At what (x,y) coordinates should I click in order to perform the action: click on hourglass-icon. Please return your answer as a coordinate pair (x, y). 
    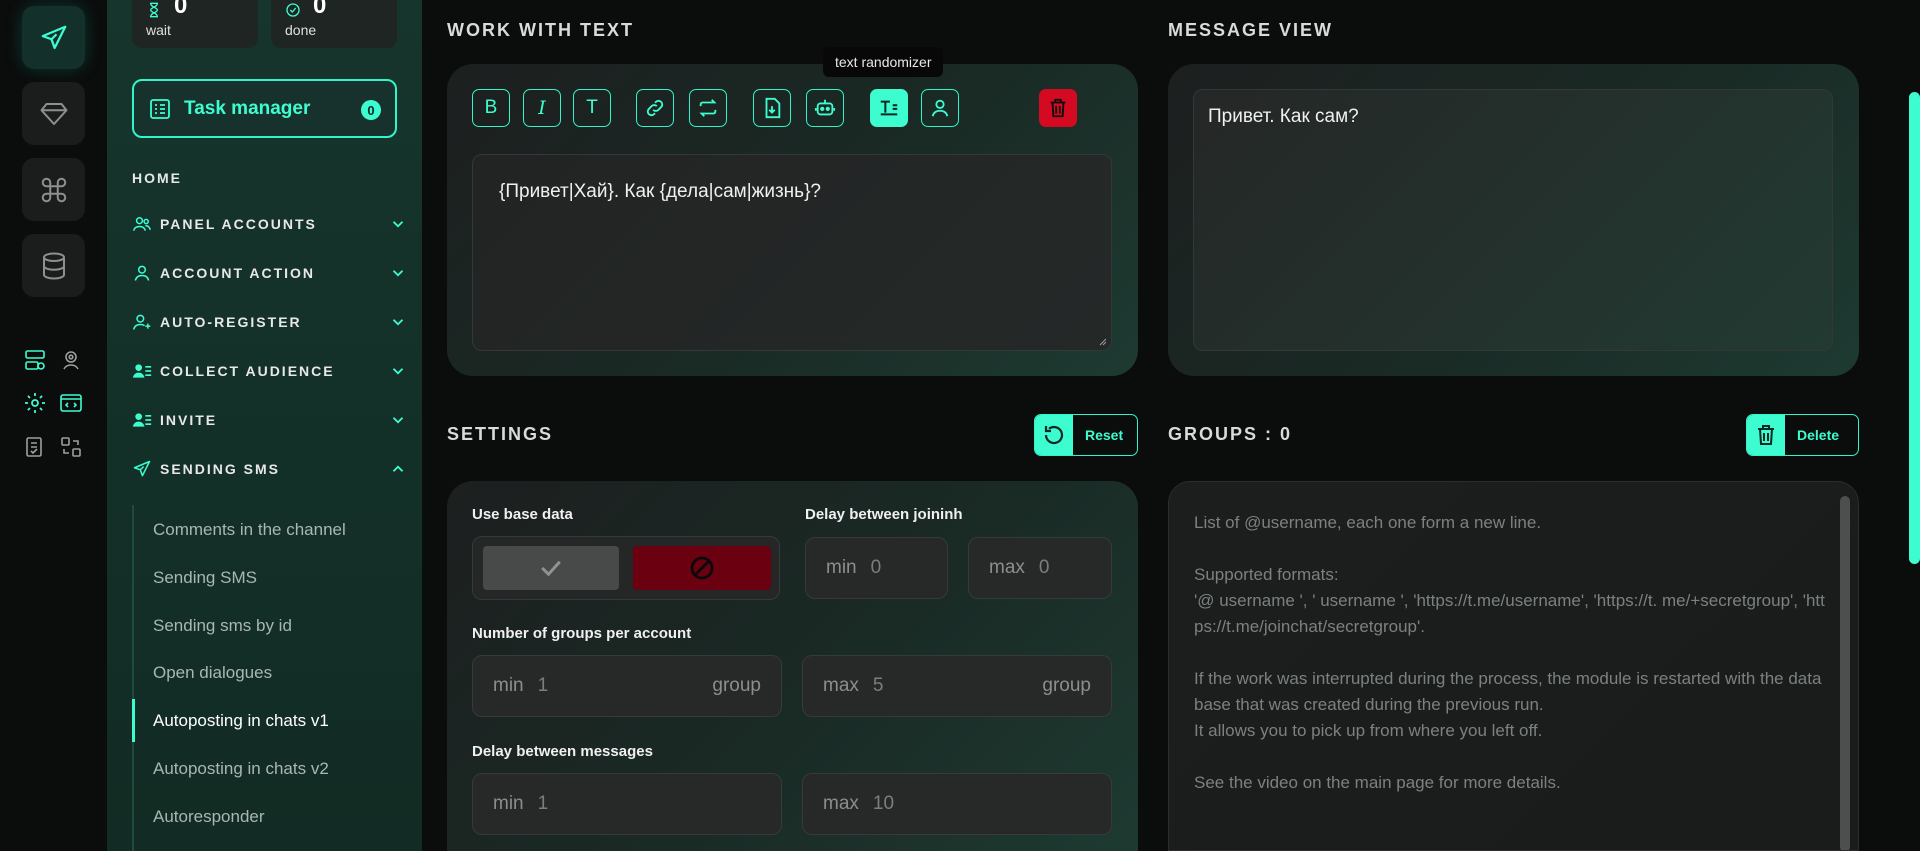
    Looking at the image, I should click on (154, 10).